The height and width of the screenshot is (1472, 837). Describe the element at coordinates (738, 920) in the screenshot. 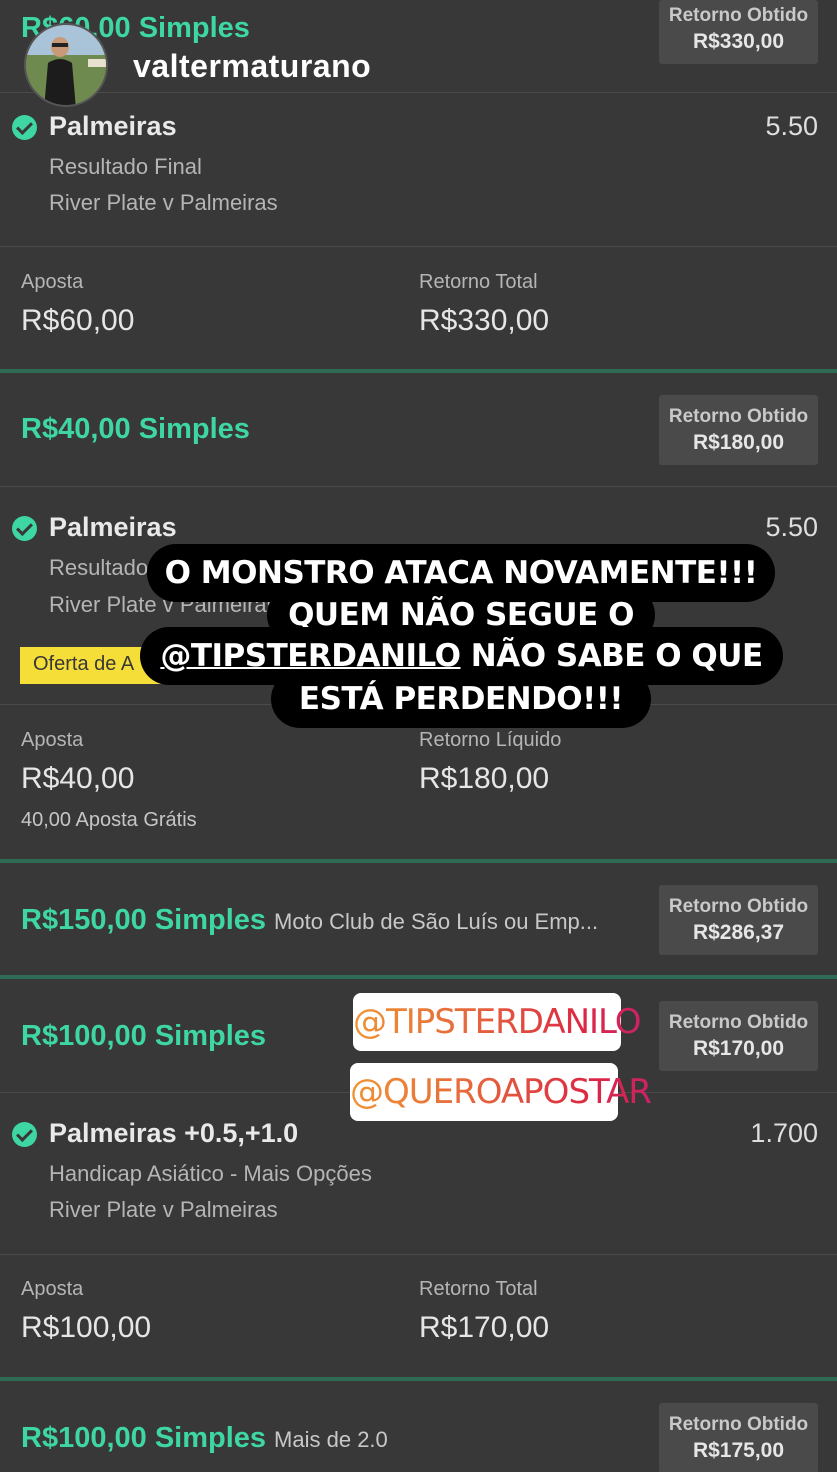

I see `returned-box: Retorno Obtido R$286,37` at that location.